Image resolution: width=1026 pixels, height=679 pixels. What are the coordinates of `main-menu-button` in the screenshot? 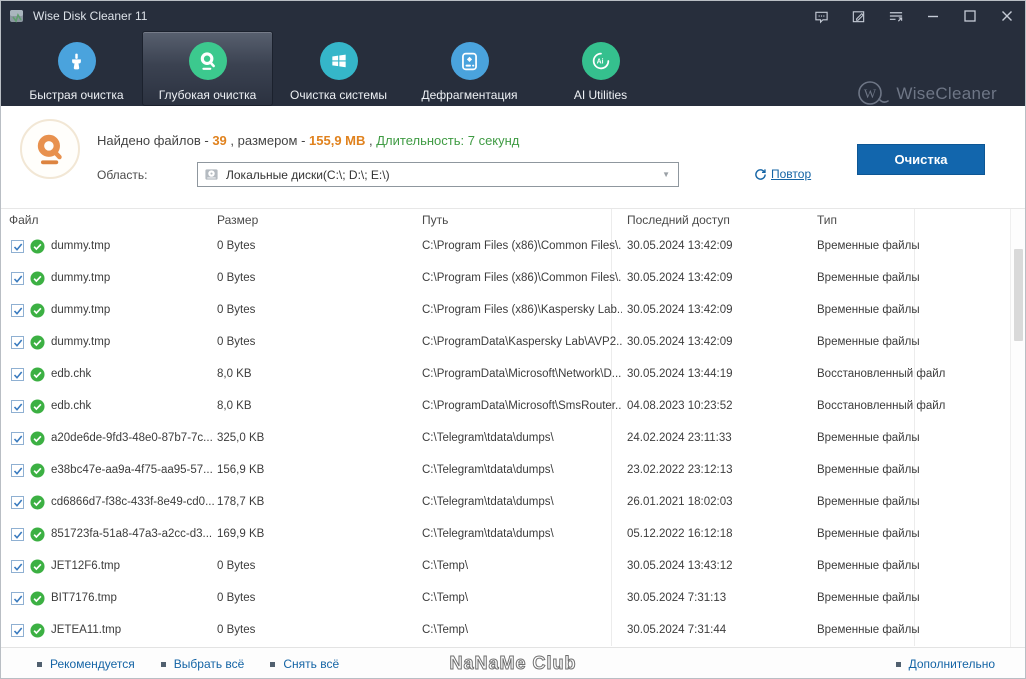 It's located at (895, 16).